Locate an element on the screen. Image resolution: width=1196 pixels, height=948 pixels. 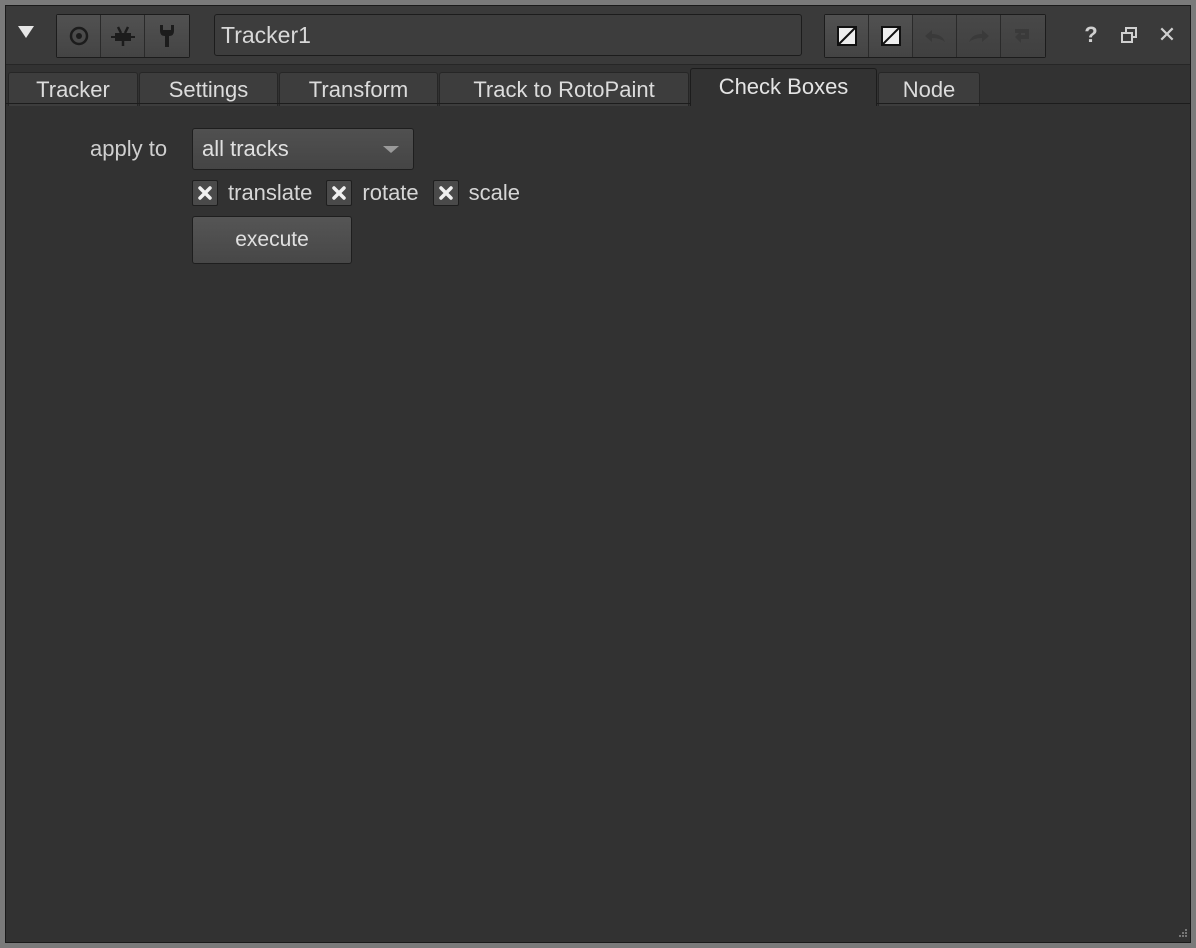
mask-output-button is located at coordinates (891, 36).